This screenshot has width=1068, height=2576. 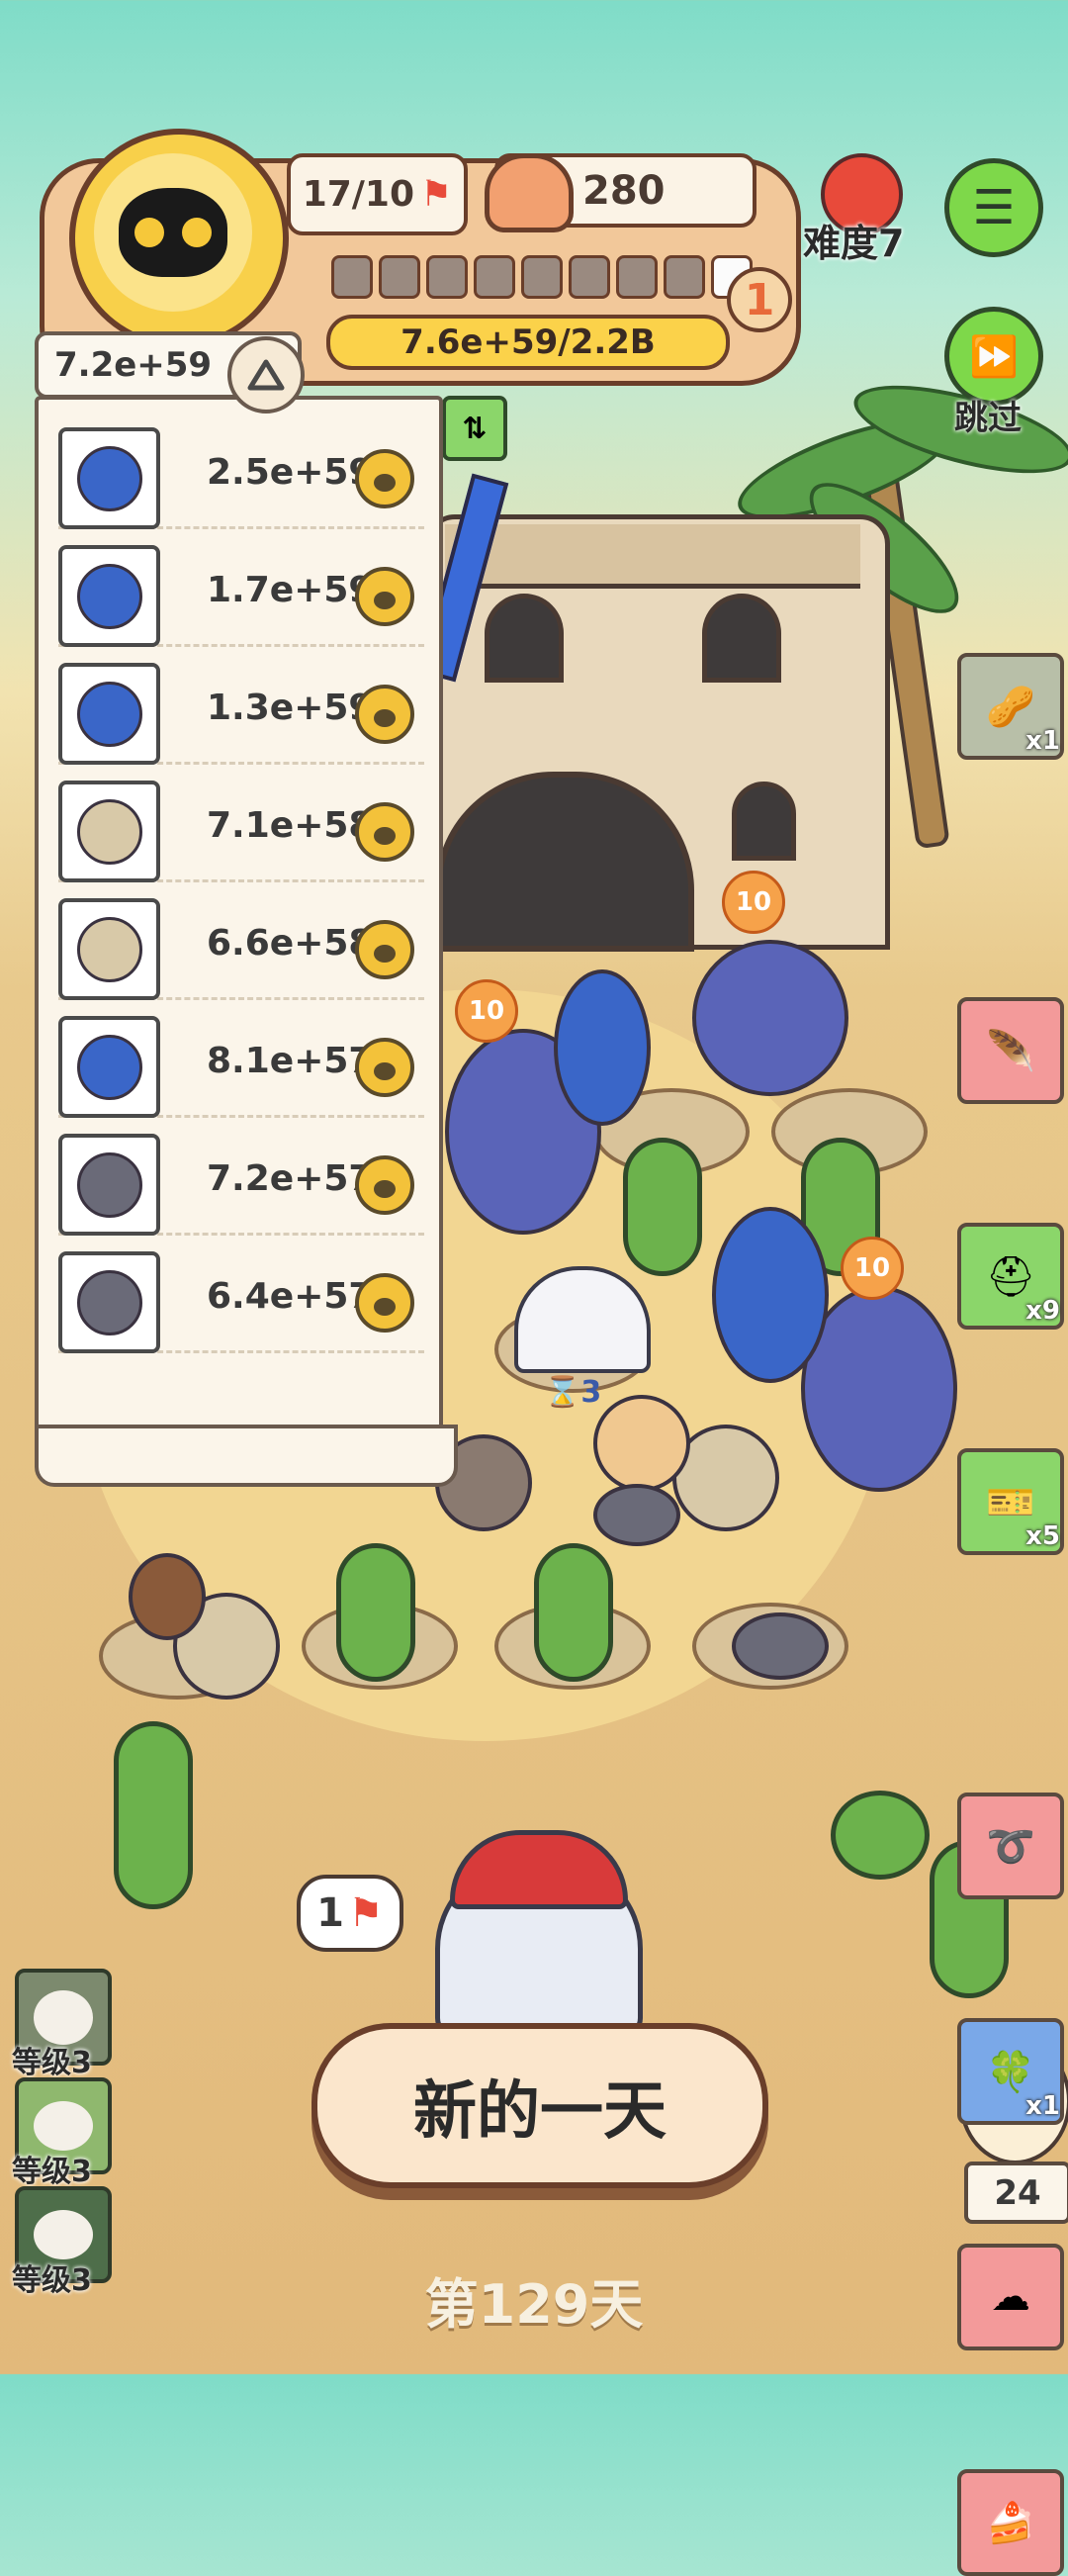 I want to click on fast-forward-icon: ⏩, so click(x=994, y=356).